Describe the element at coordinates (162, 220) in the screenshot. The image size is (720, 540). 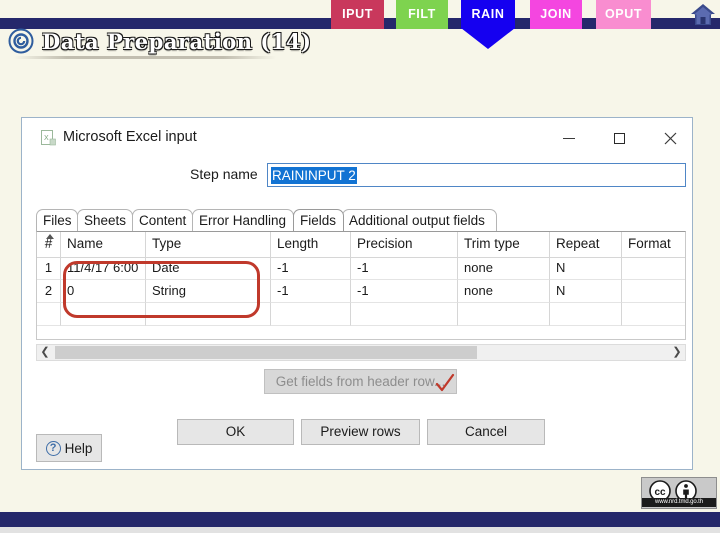
I see `tab-content: Content` at that location.